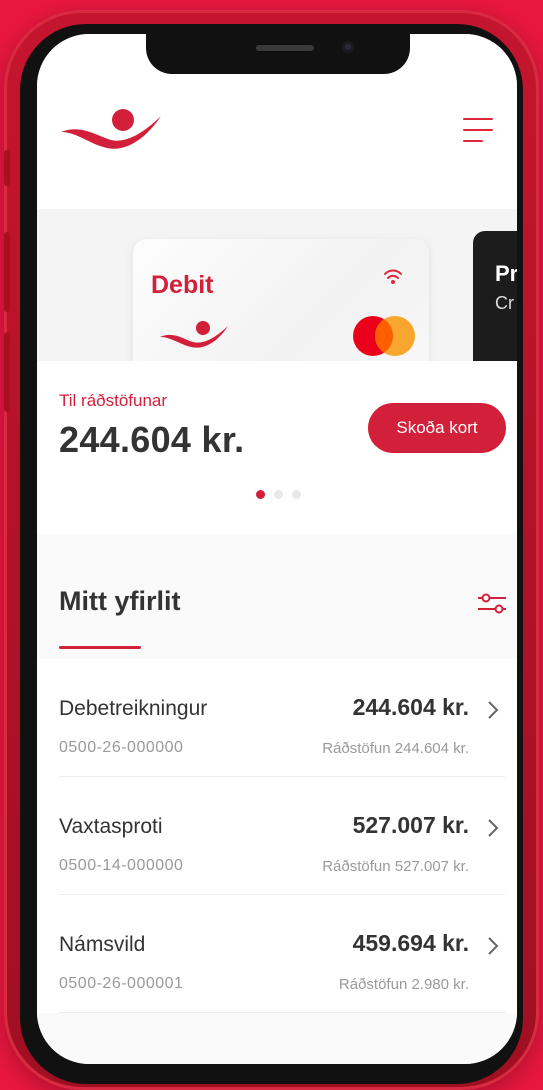 This screenshot has height=1090, width=543. Describe the element at coordinates (260, 494) in the screenshot. I see `carousel-dot-active` at that location.